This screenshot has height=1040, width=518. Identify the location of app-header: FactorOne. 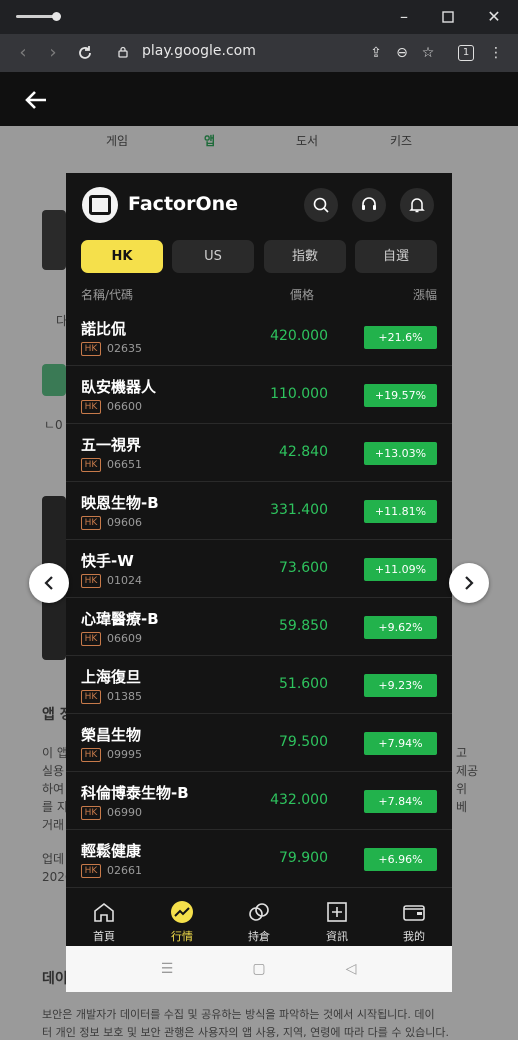
(259, 207).